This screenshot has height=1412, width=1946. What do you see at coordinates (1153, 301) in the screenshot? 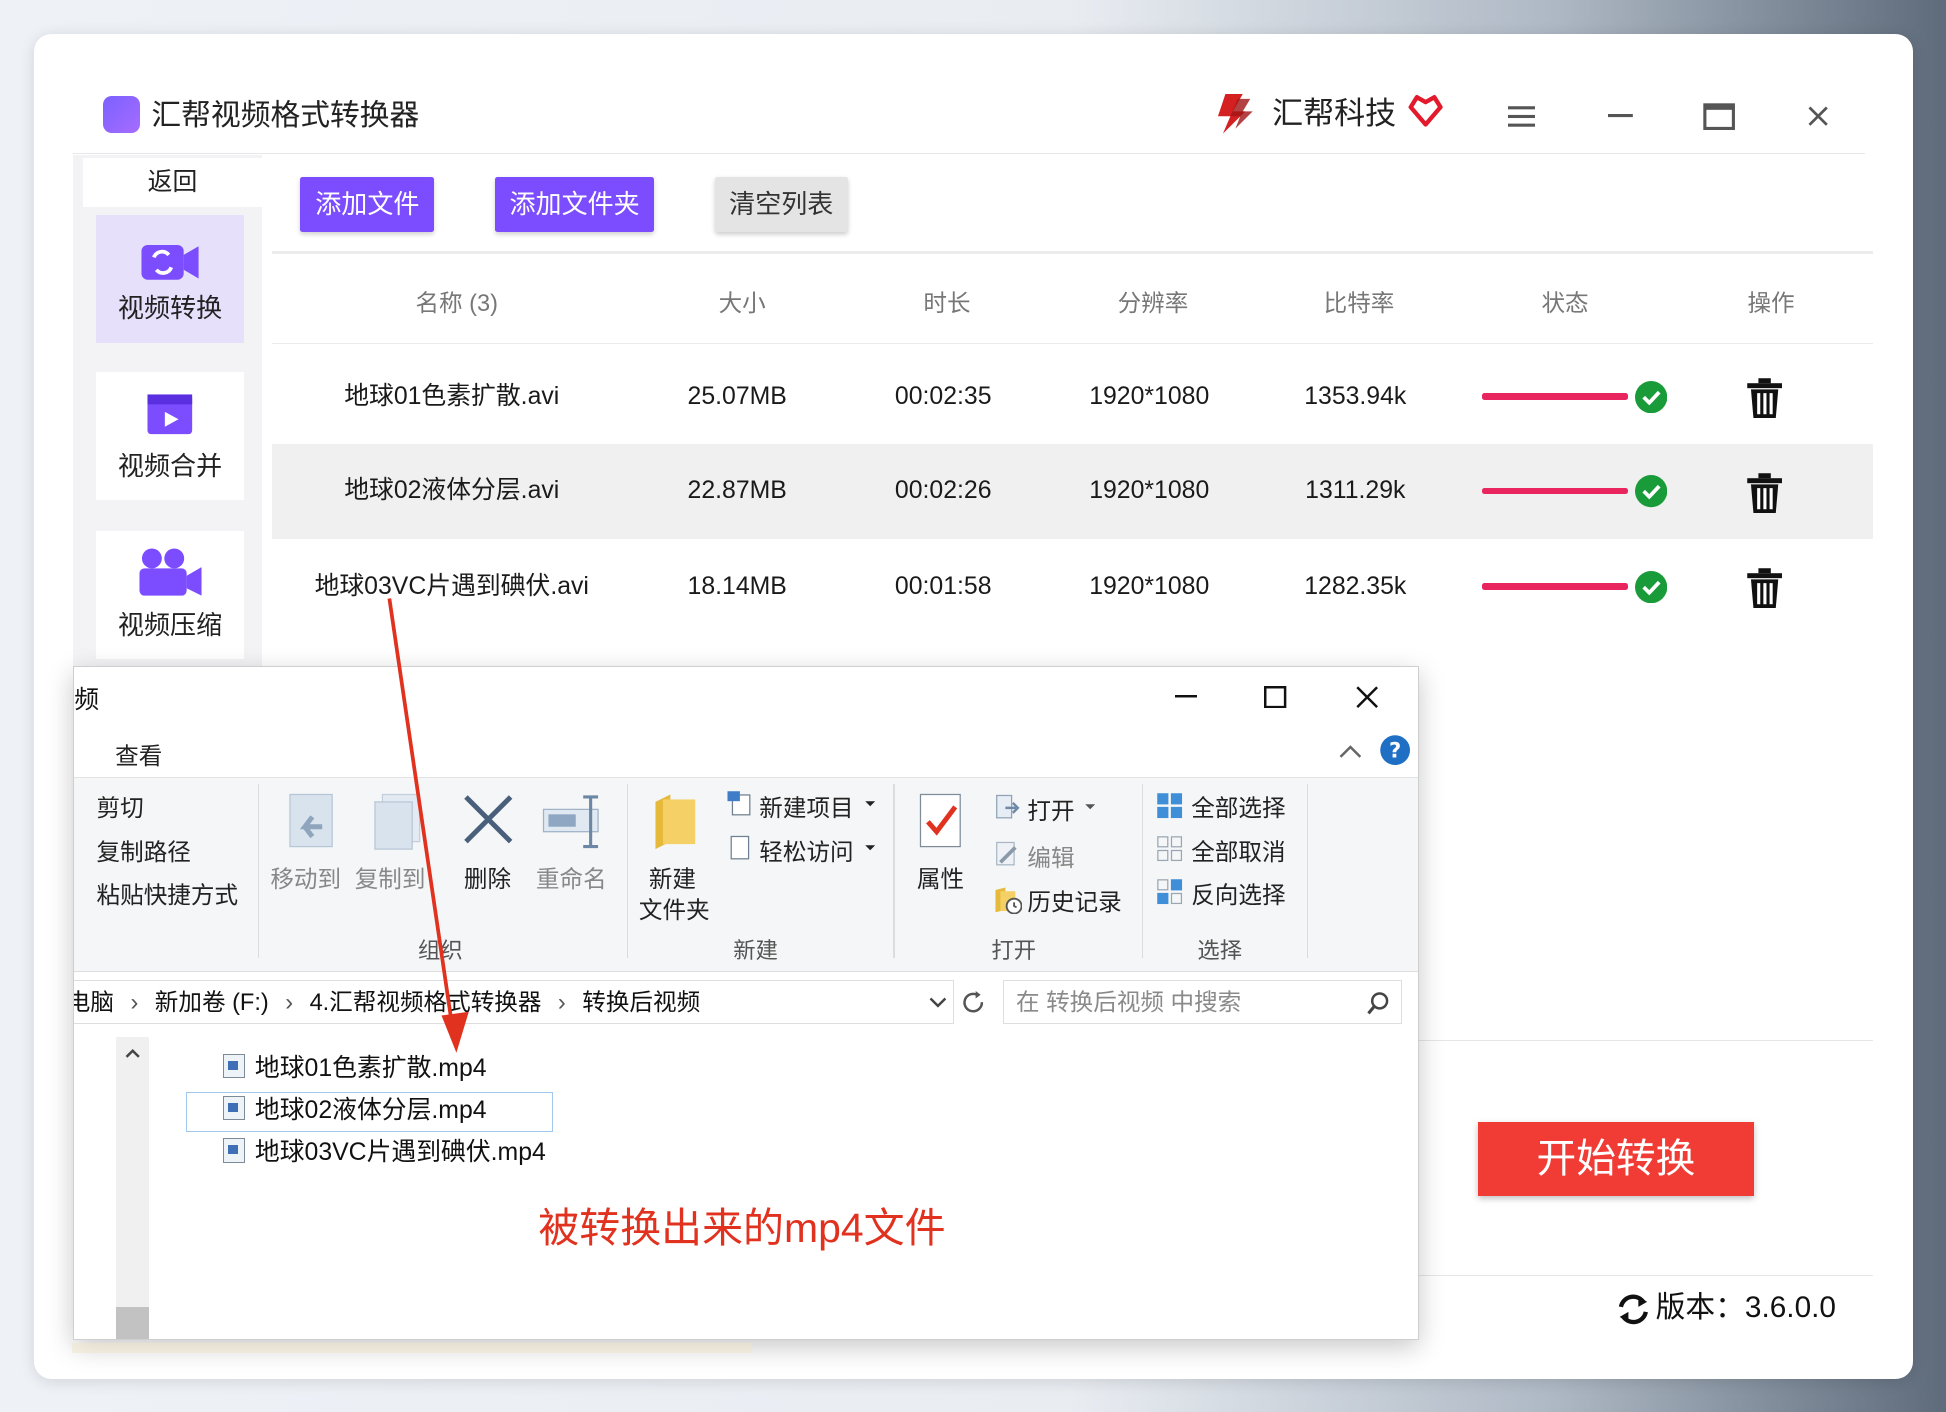
I see `col-header-resolution: 分辨率` at bounding box center [1153, 301].